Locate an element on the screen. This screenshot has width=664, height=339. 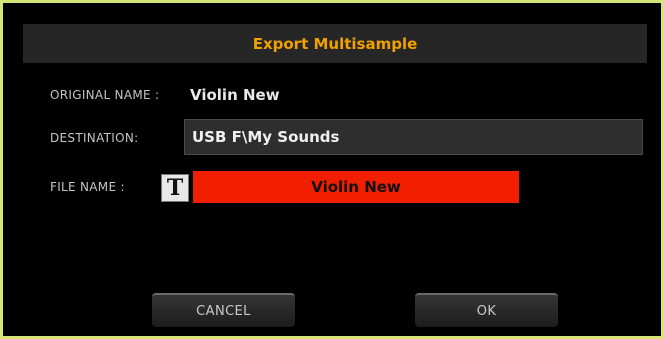
file-name-label: FILE NAME : is located at coordinates (87, 187).